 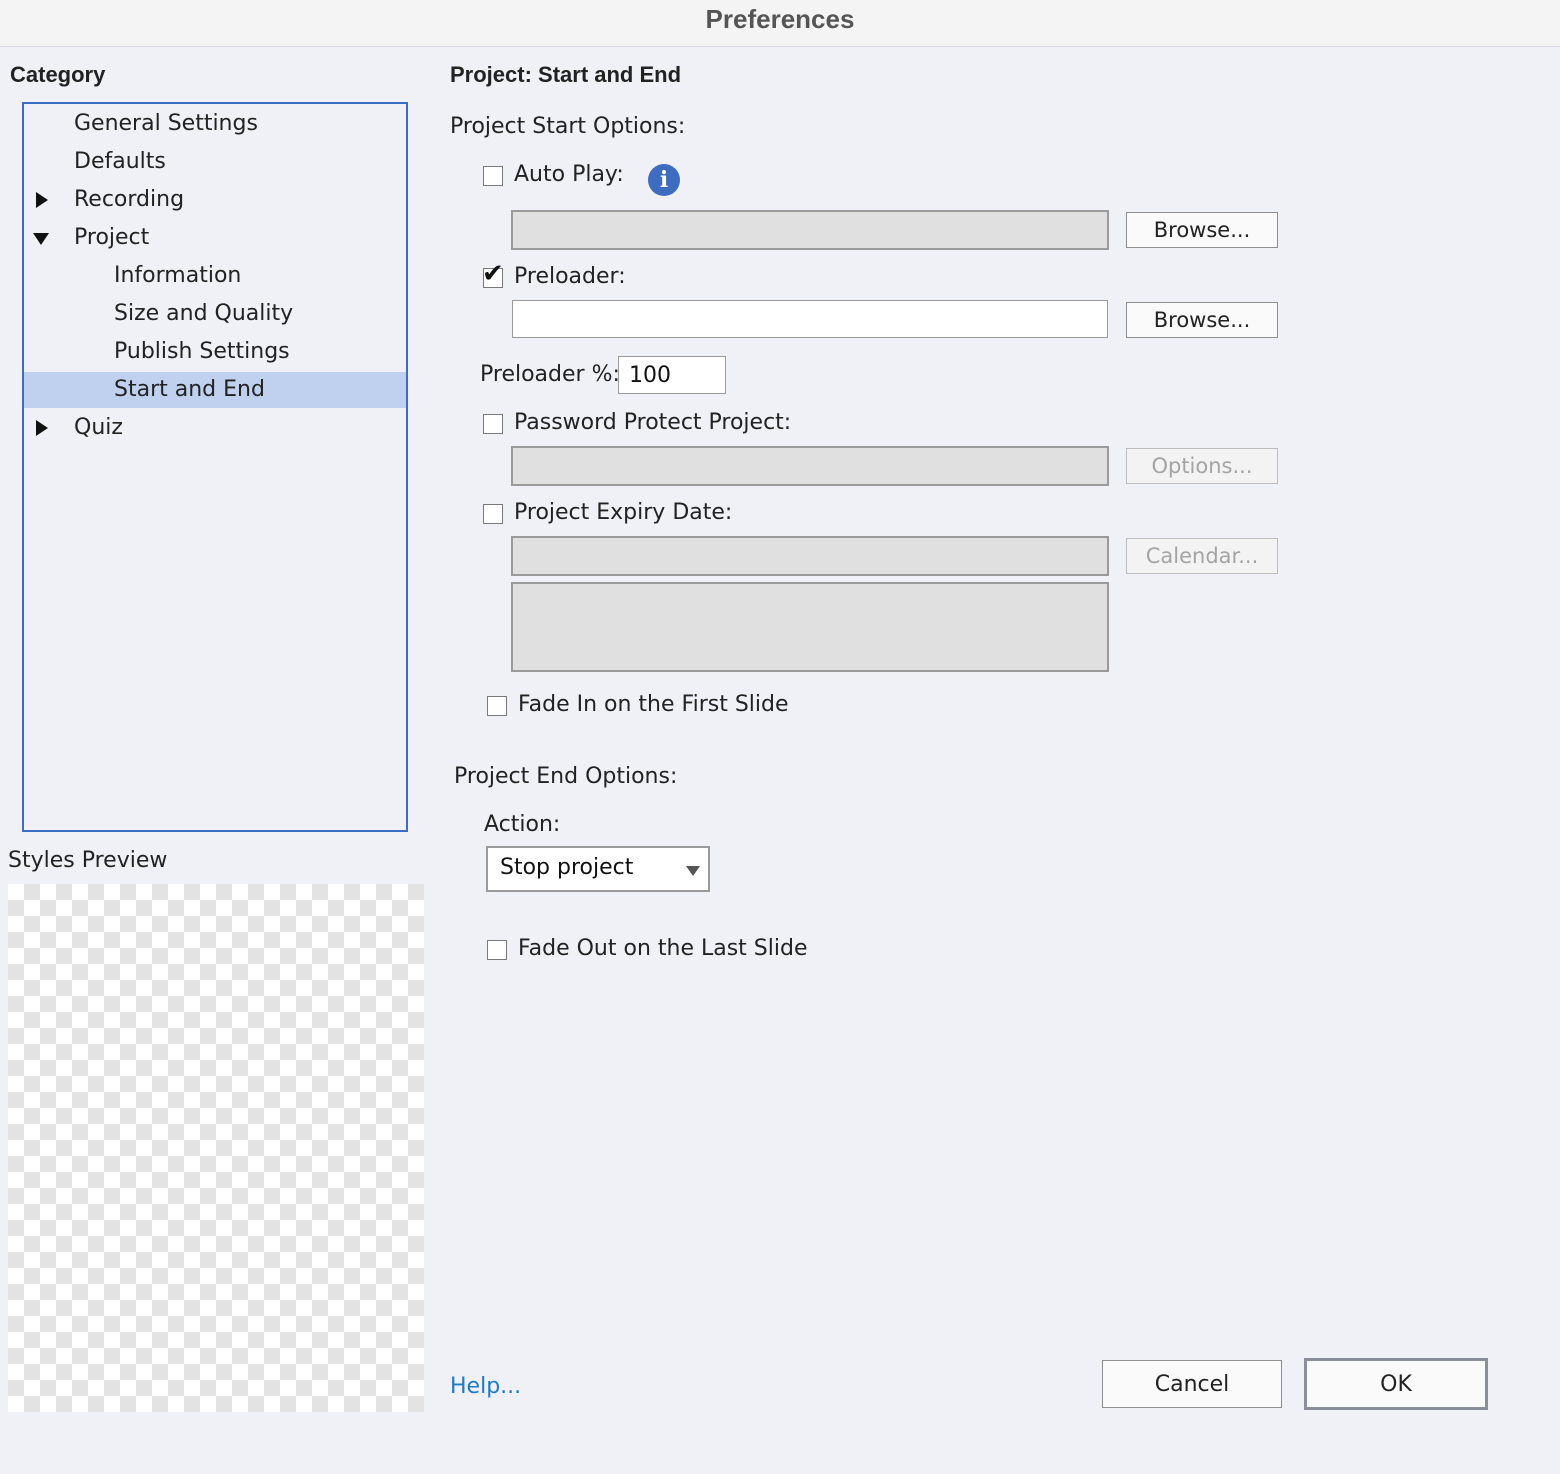 I want to click on tree-item-project: Project, so click(x=215, y=238).